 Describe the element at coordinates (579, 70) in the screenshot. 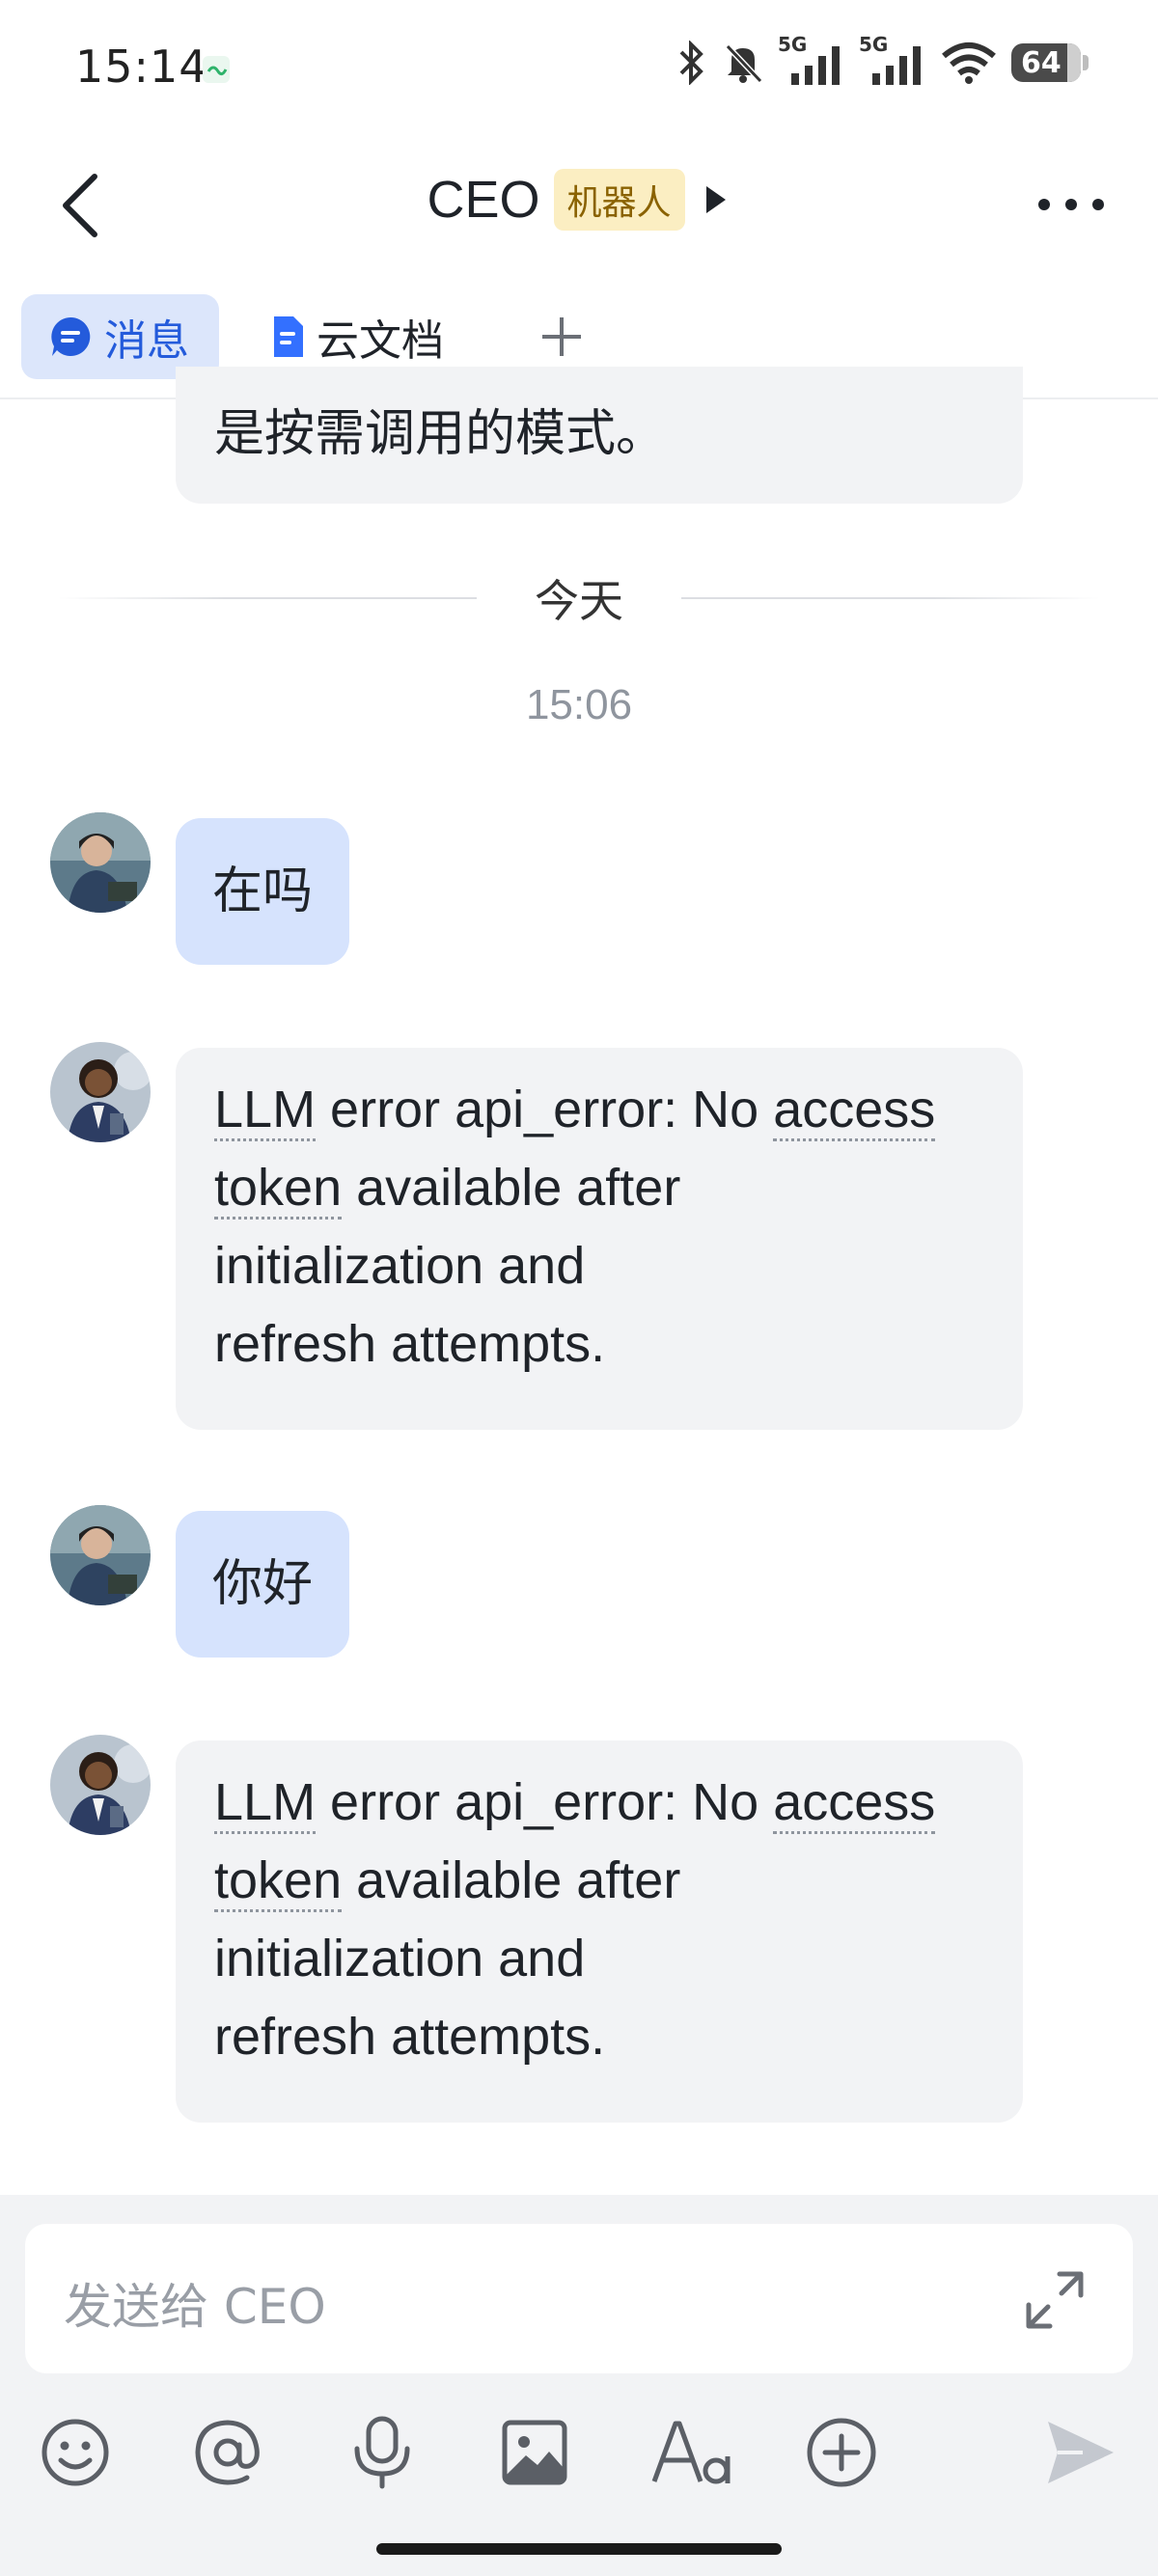

I see `status-bar: 15:14 5G 5G 64` at that location.